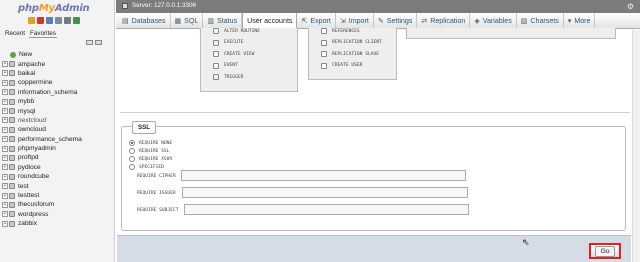  Describe the element at coordinates (150, 159) in the screenshot. I see `ssl-radio-option: REQUIRE X509` at that location.